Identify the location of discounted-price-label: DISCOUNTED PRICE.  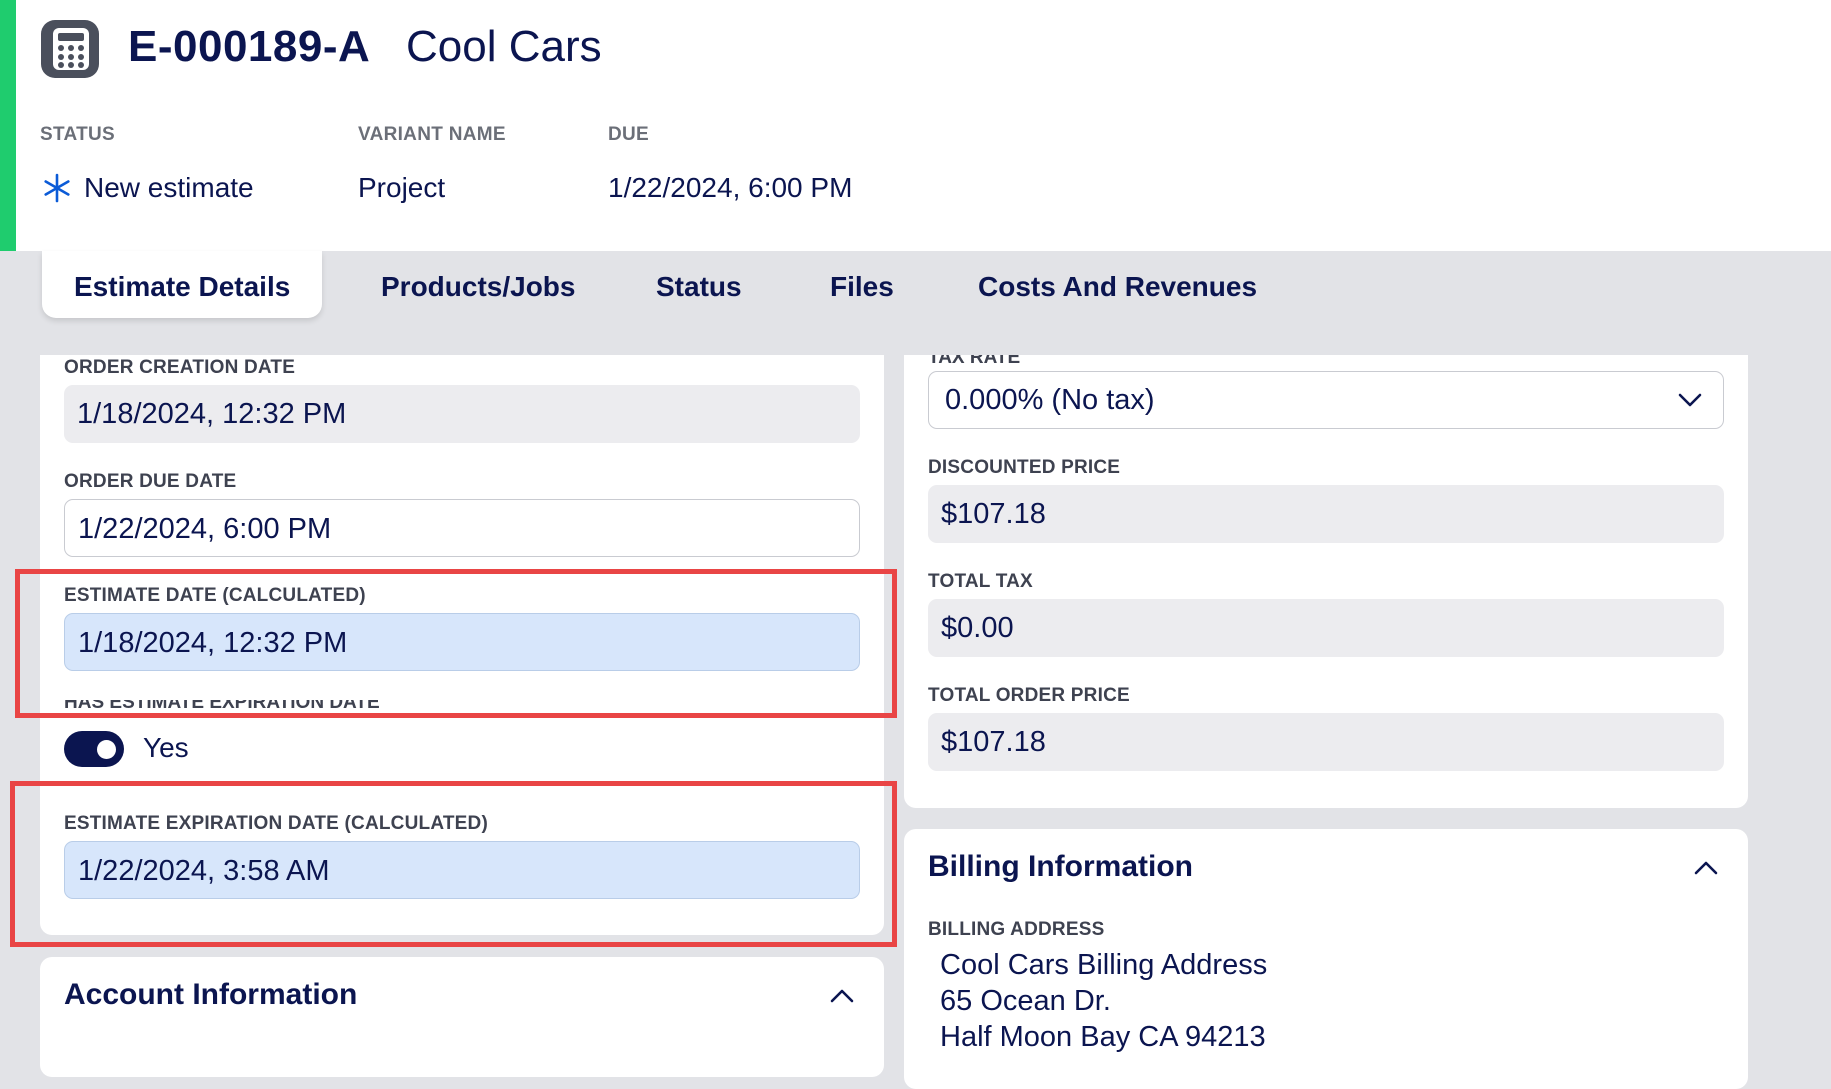
(1024, 467).